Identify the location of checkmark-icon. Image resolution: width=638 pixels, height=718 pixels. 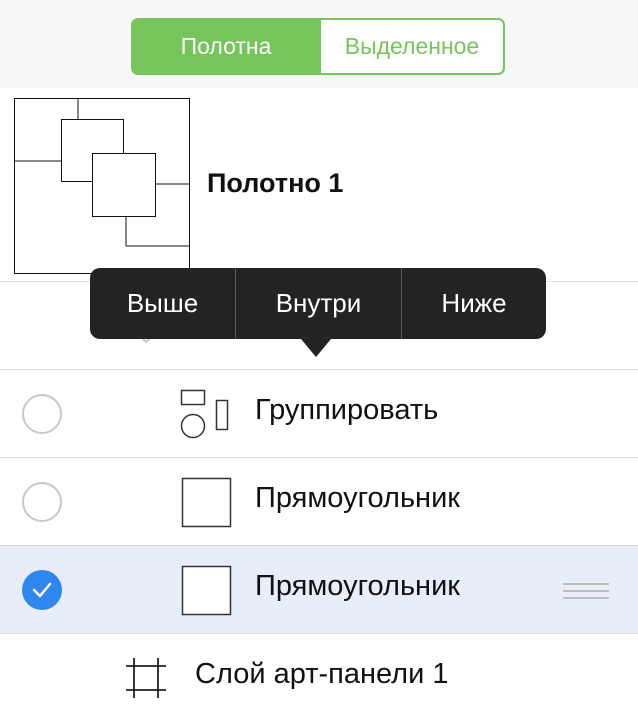
(42, 590).